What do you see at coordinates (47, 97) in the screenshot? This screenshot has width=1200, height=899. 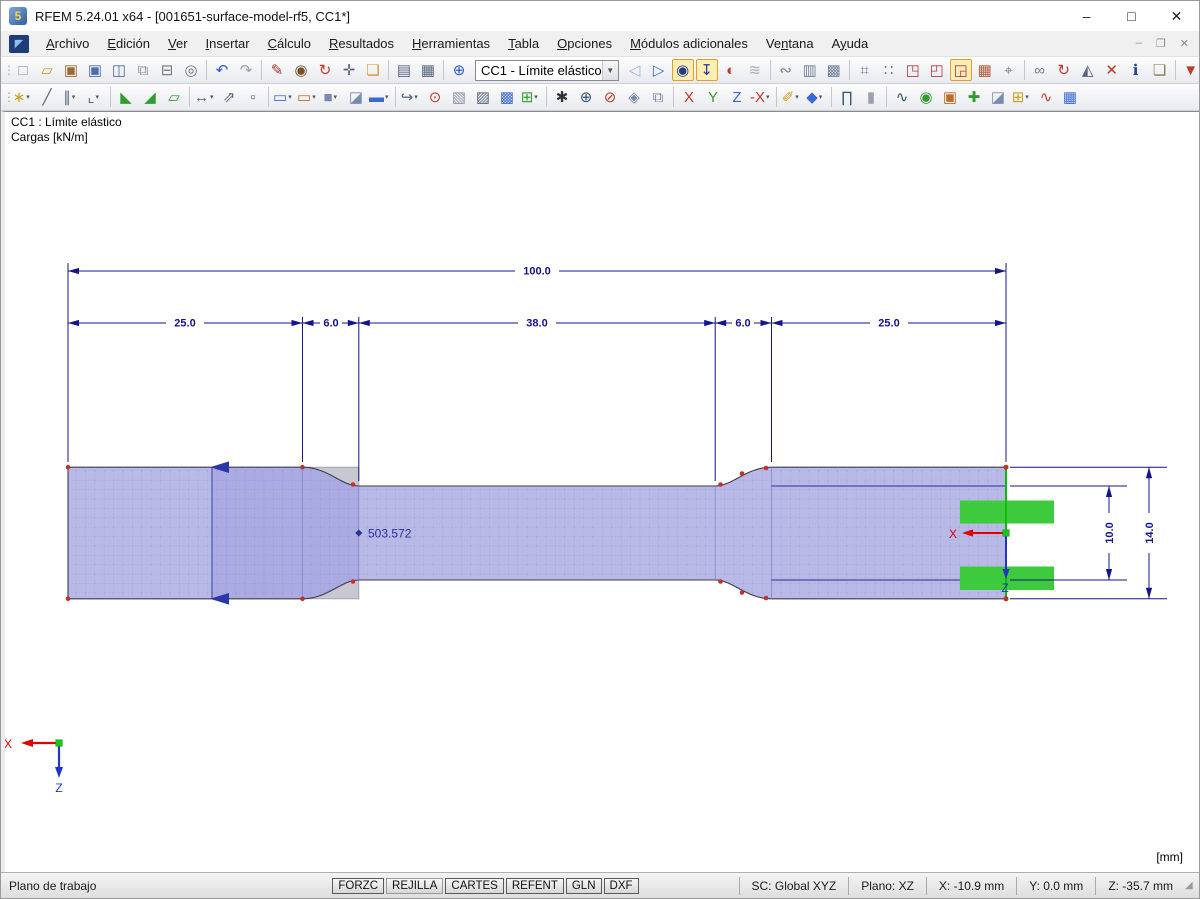 I see `new-line-button: ╱` at bounding box center [47, 97].